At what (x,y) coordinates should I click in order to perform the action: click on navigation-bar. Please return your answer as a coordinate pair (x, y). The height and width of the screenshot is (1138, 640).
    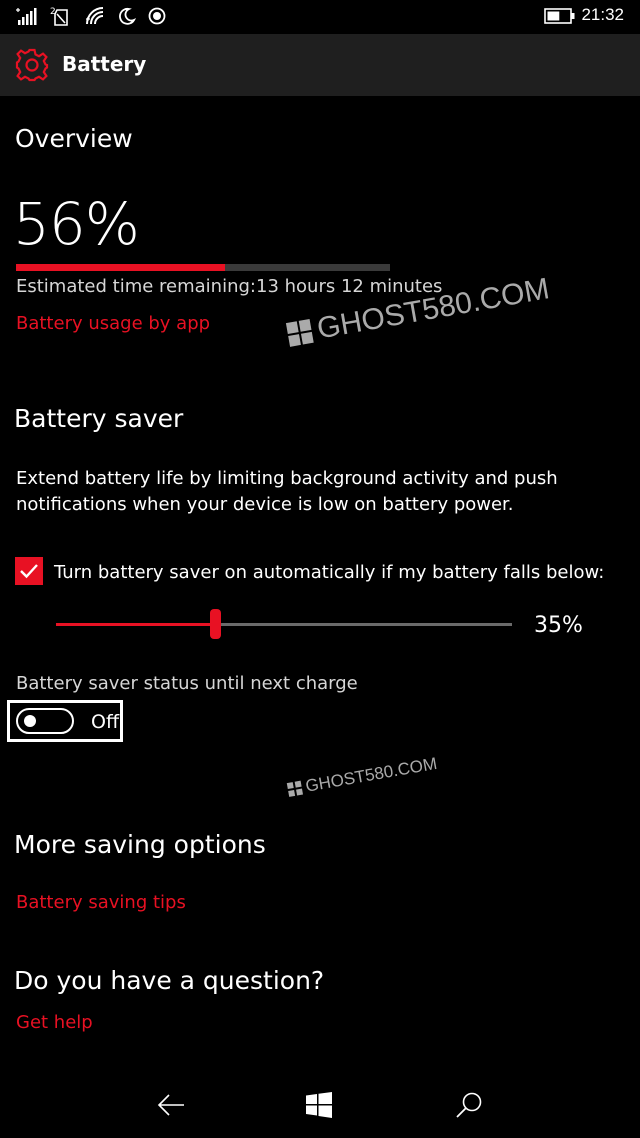
    Looking at the image, I should click on (320, 1104).